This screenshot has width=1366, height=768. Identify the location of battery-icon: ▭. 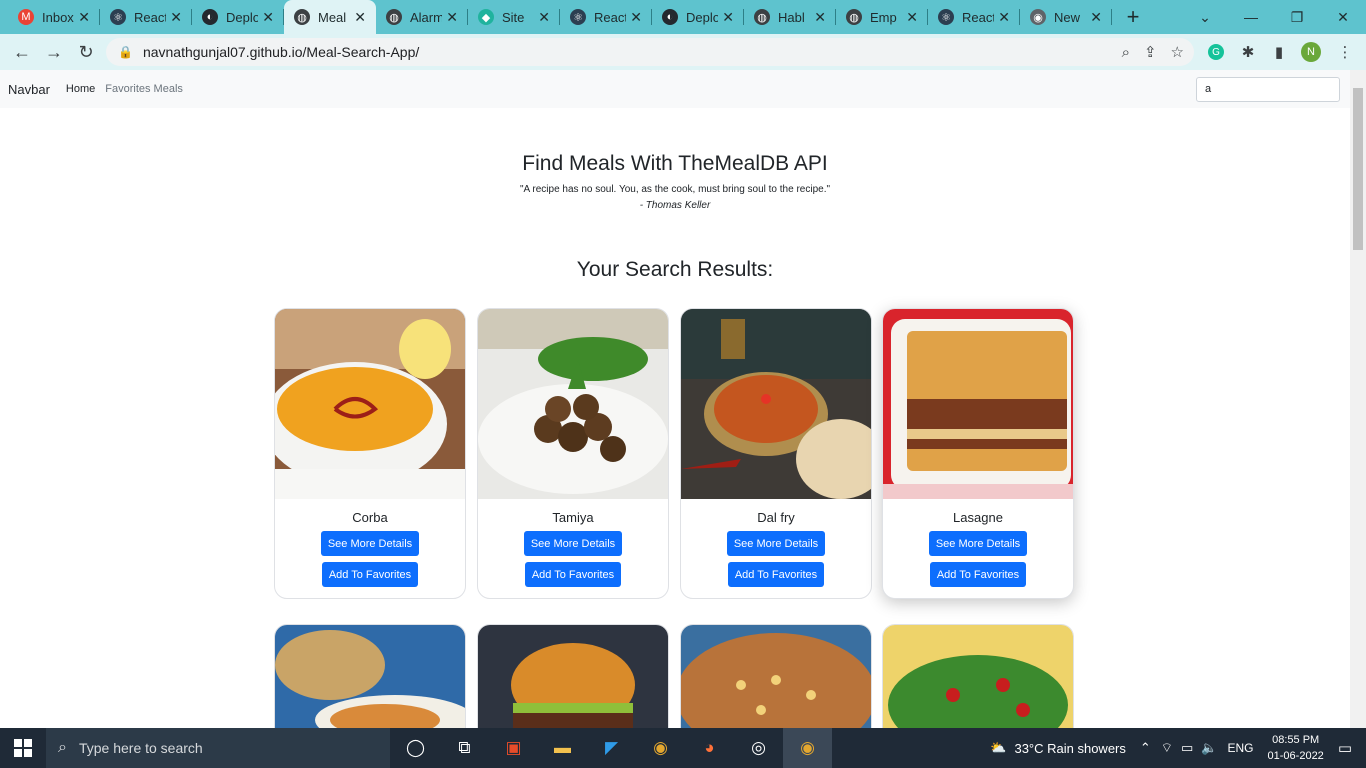
(1187, 748).